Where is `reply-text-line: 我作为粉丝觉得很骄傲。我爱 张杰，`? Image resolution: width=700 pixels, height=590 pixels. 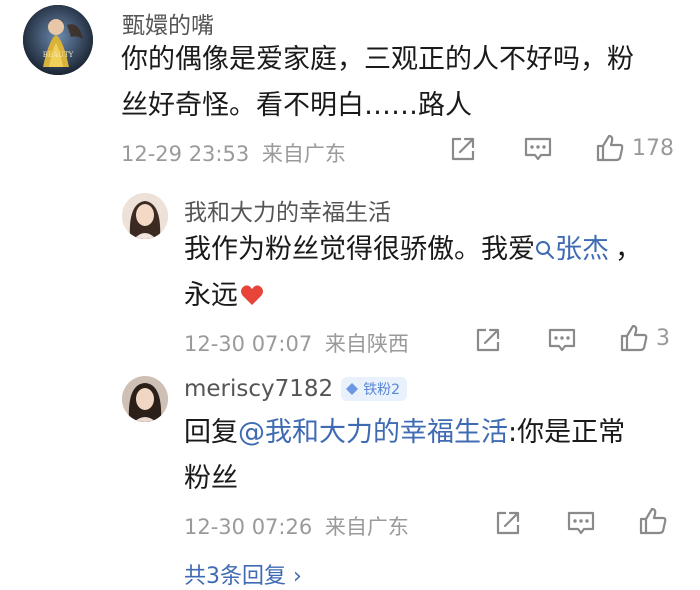
reply-text-line: 我作为粉丝觉得很骄傲。我爱 张杰， is located at coordinates (434, 250).